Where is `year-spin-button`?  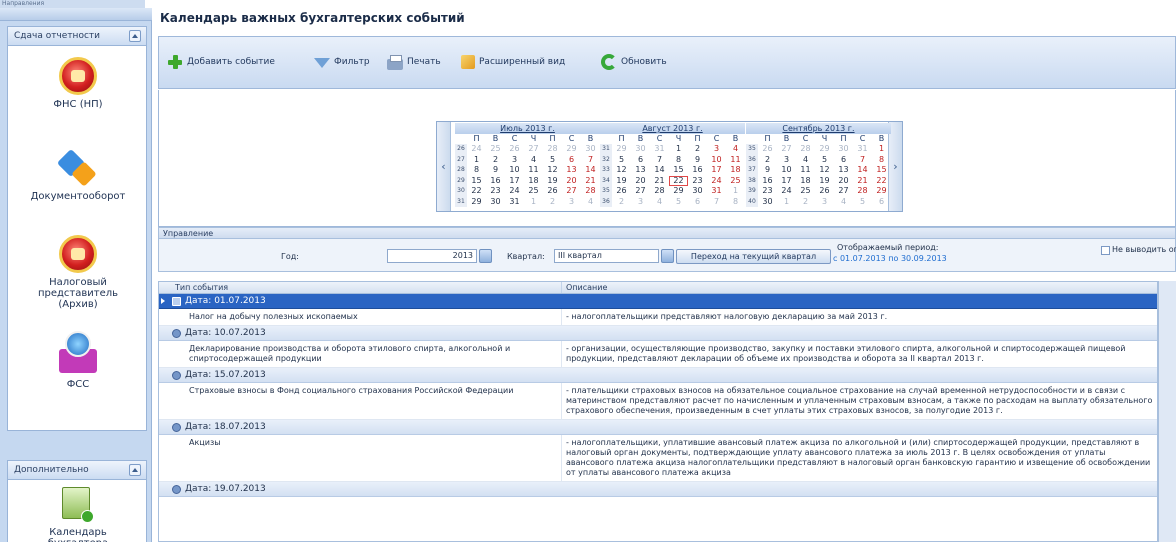
year-spin-button is located at coordinates (485, 256).